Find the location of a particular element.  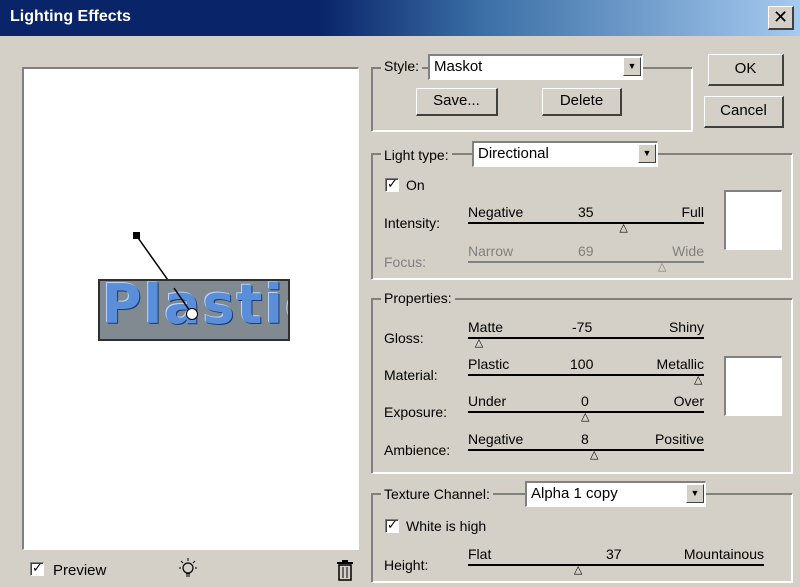

height-value: 37 is located at coordinates (614, 554).